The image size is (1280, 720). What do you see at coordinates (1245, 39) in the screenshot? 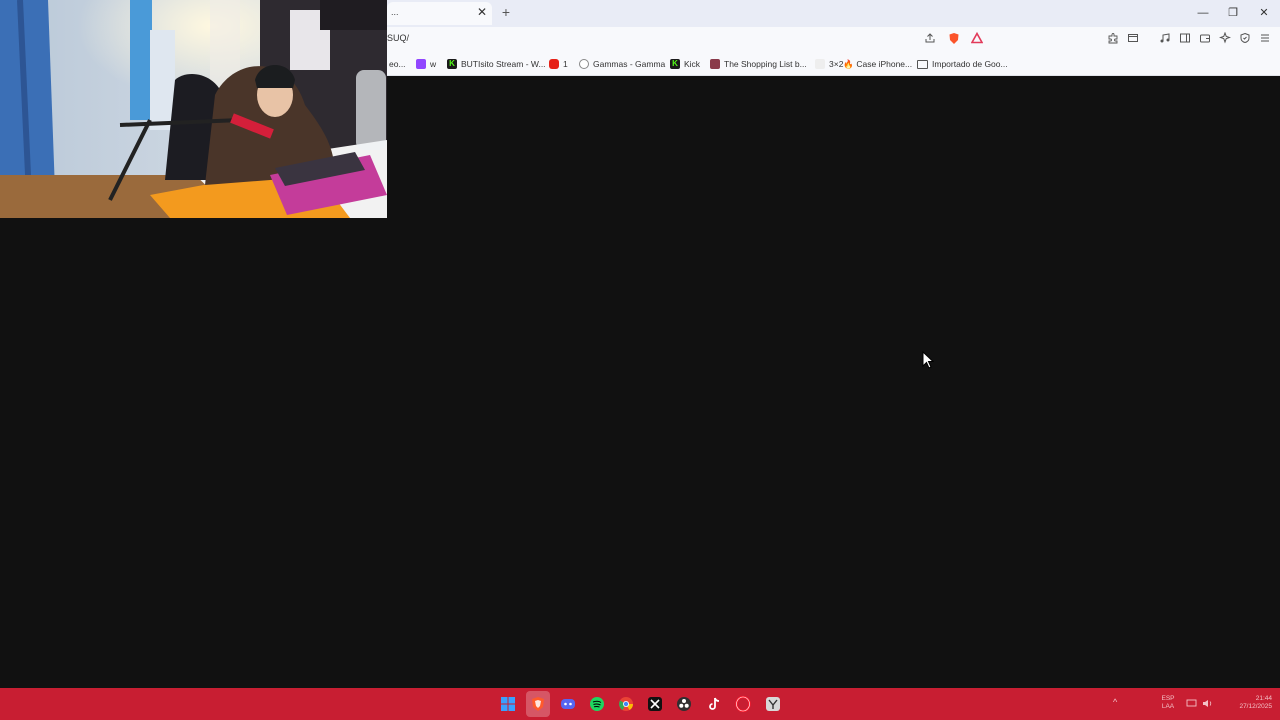
I see `vpn-shield-icon` at bounding box center [1245, 39].